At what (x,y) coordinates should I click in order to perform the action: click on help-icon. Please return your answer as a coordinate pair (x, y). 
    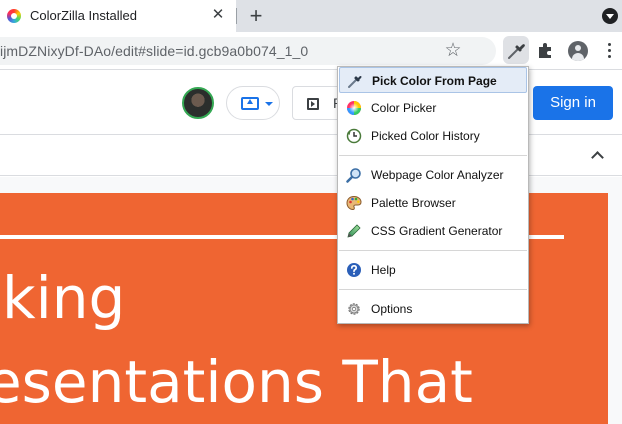
    Looking at the image, I should click on (354, 270).